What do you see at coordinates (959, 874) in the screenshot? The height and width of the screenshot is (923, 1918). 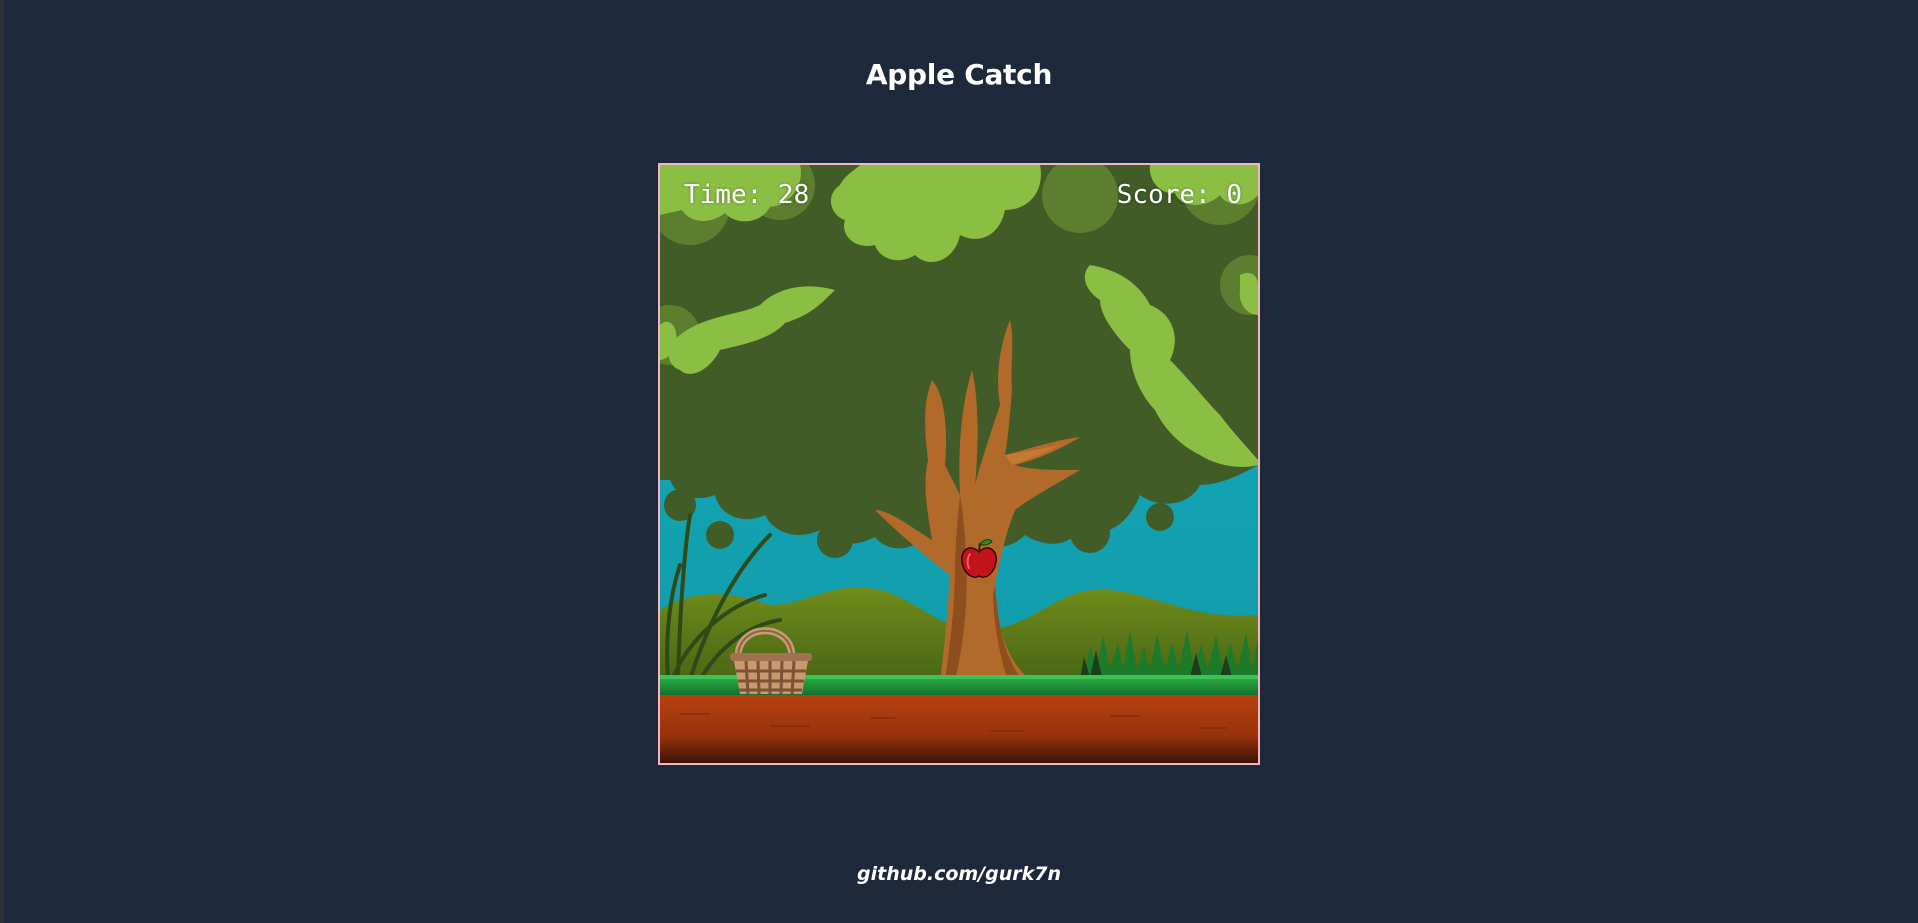 I see `github-link: github.com/gurk7n` at bounding box center [959, 874].